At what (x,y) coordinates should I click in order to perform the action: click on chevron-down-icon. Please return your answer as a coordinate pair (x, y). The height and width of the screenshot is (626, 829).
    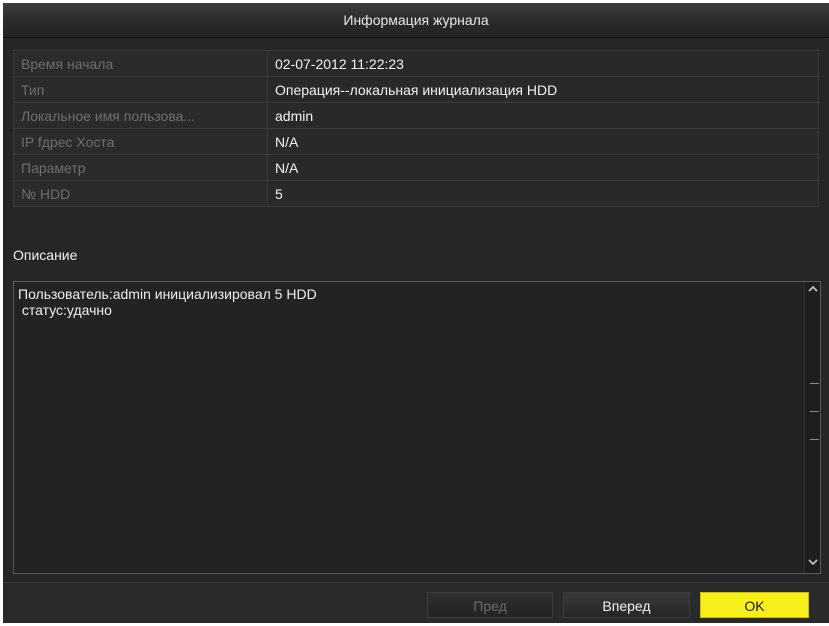
    Looking at the image, I should click on (812, 564).